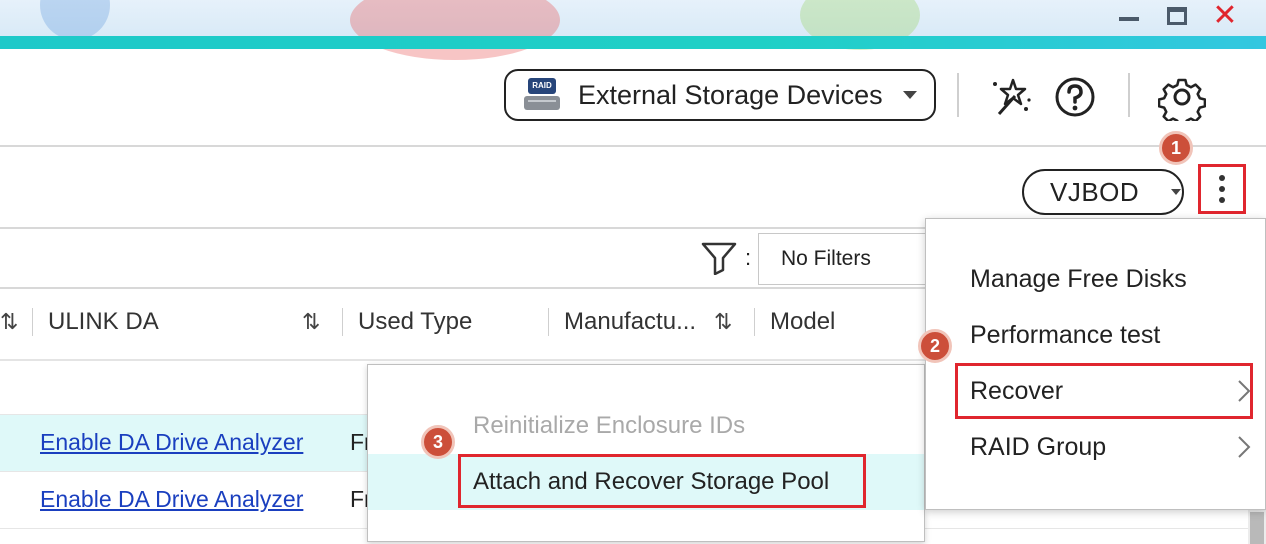 This screenshot has height=544, width=1266. What do you see at coordinates (544, 95) in the screenshot?
I see `raid-disk-icon: RAID` at bounding box center [544, 95].